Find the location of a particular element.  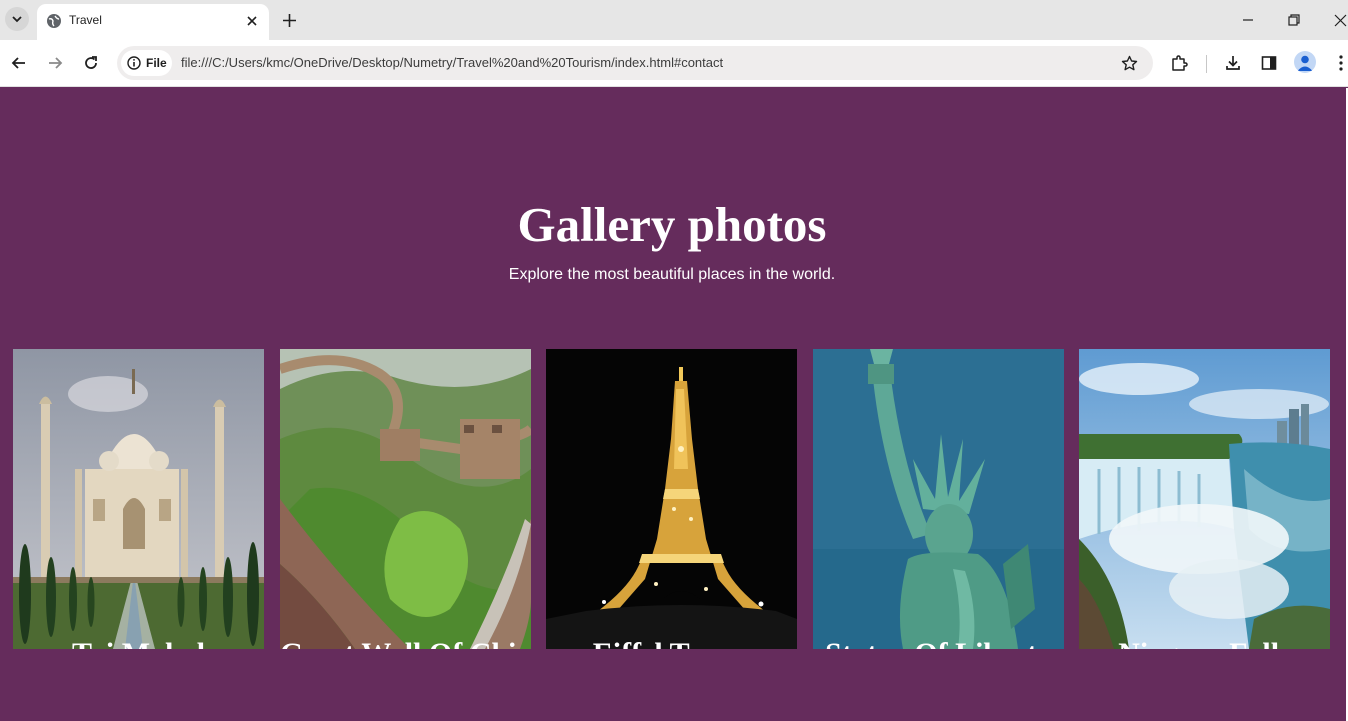

arrow-right-icon is located at coordinates (56, 63).